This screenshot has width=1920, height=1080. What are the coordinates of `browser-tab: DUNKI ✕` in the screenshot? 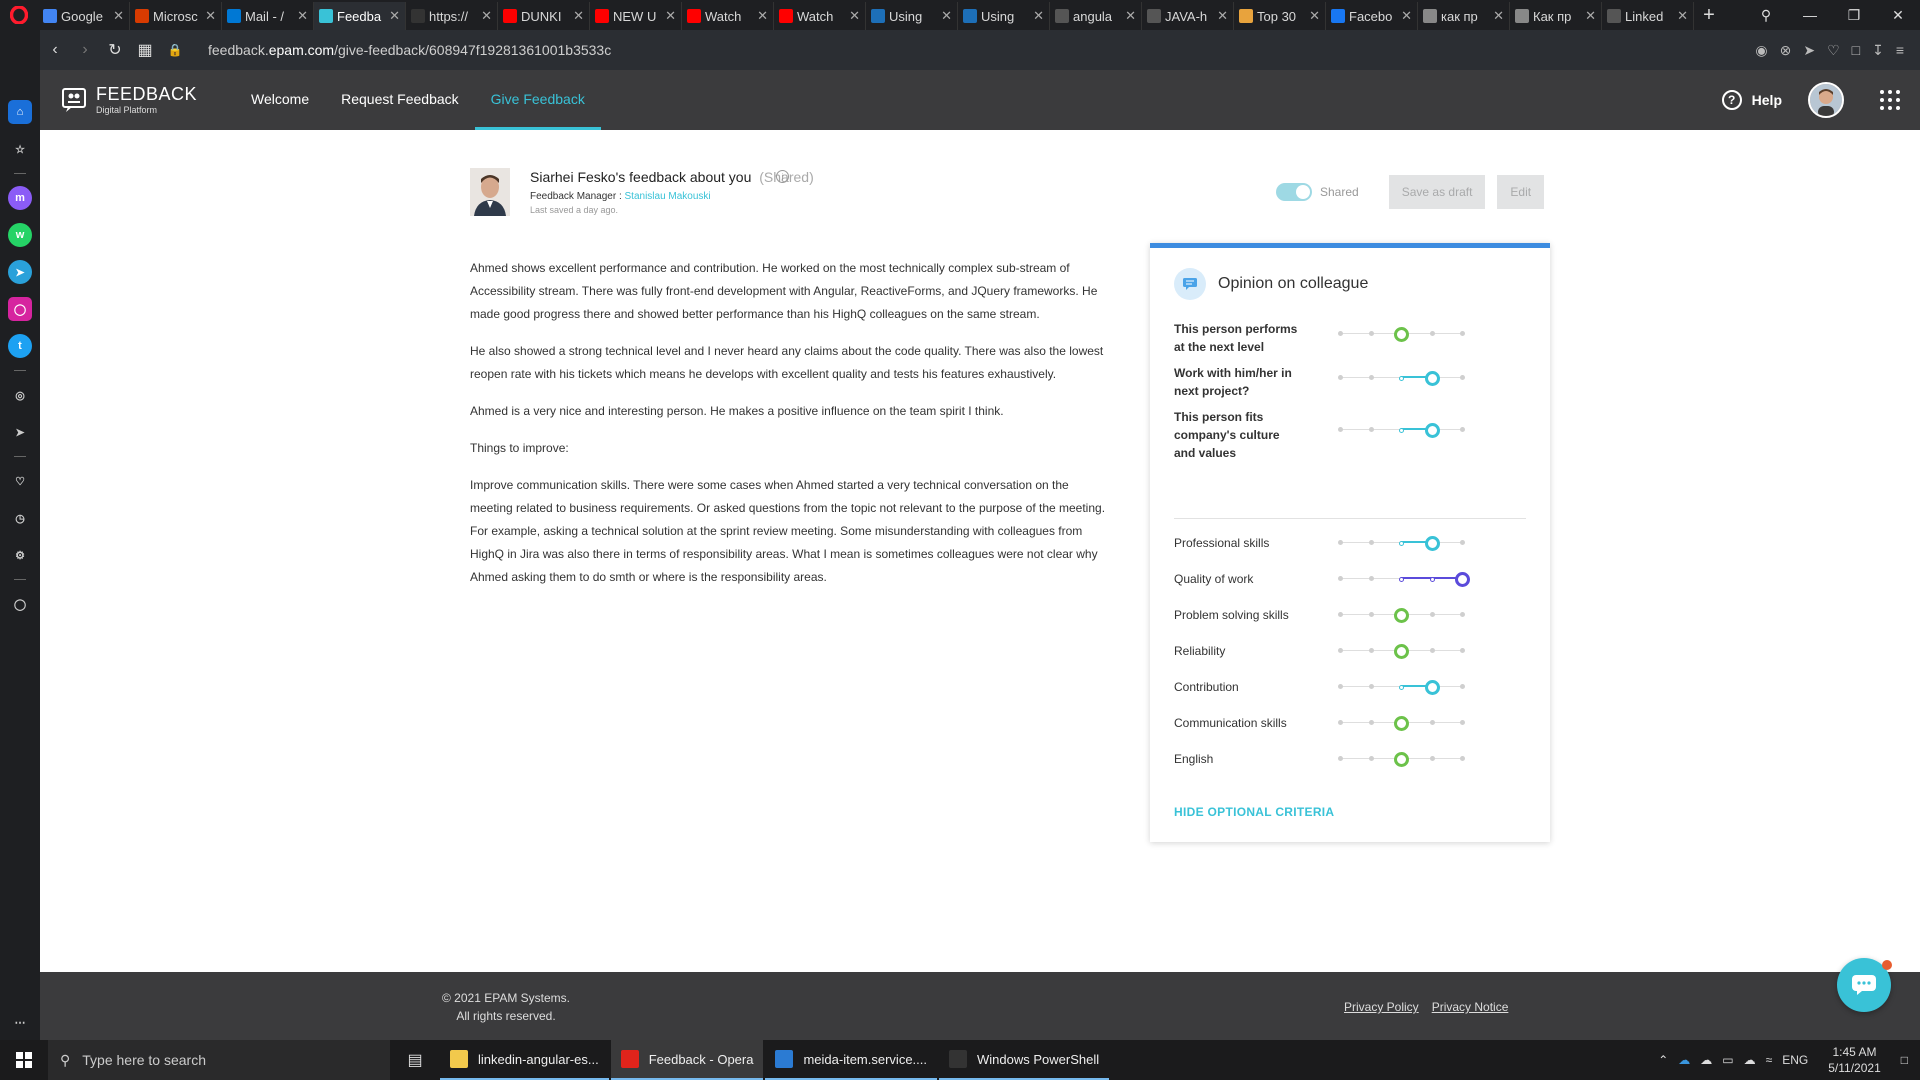 It's located at (544, 16).